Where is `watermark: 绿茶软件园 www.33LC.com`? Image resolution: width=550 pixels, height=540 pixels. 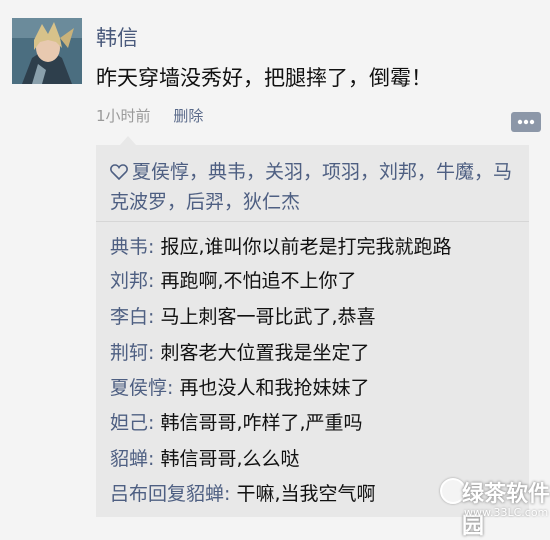
watermark: 绿茶软件园 www.33LC.com is located at coordinates (495, 504).